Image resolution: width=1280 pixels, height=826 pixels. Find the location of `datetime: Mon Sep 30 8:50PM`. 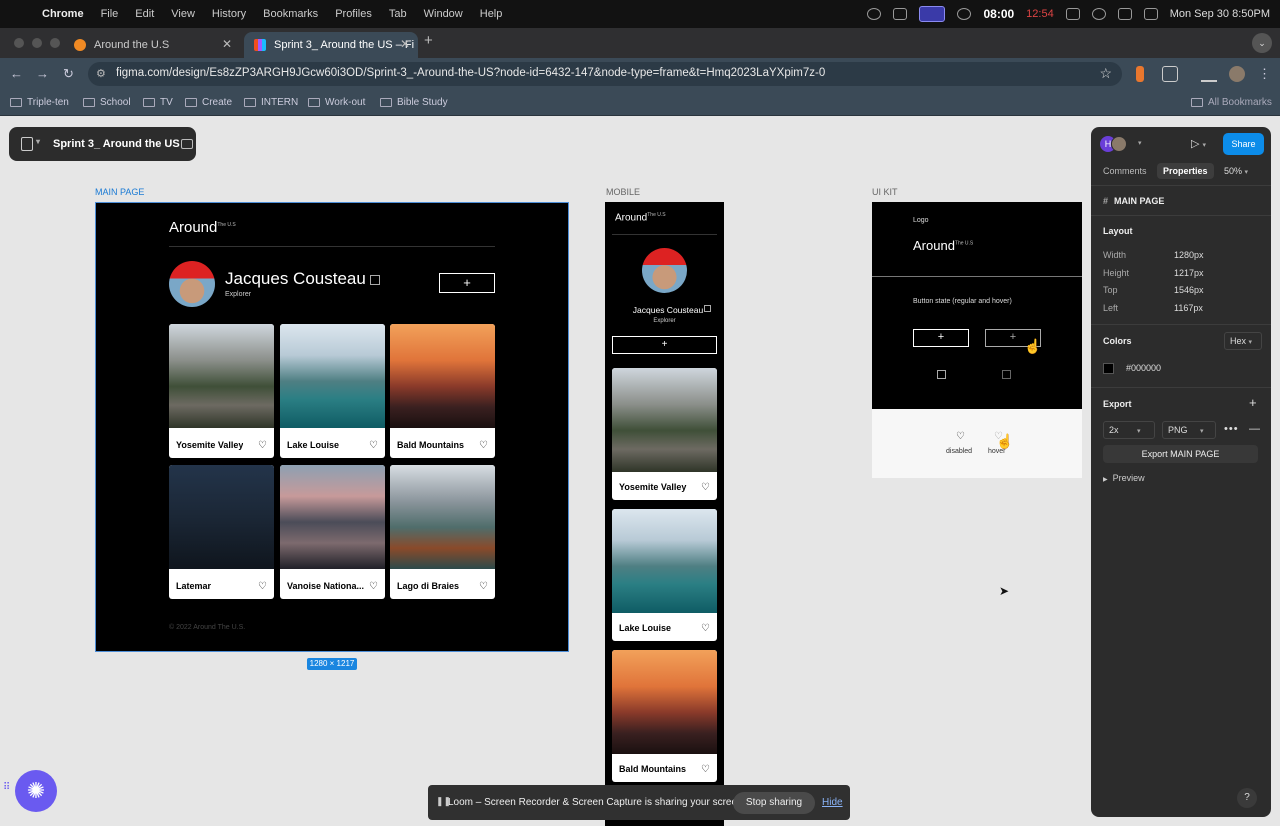

datetime: Mon Sep 30 8:50PM is located at coordinates (1220, 14).